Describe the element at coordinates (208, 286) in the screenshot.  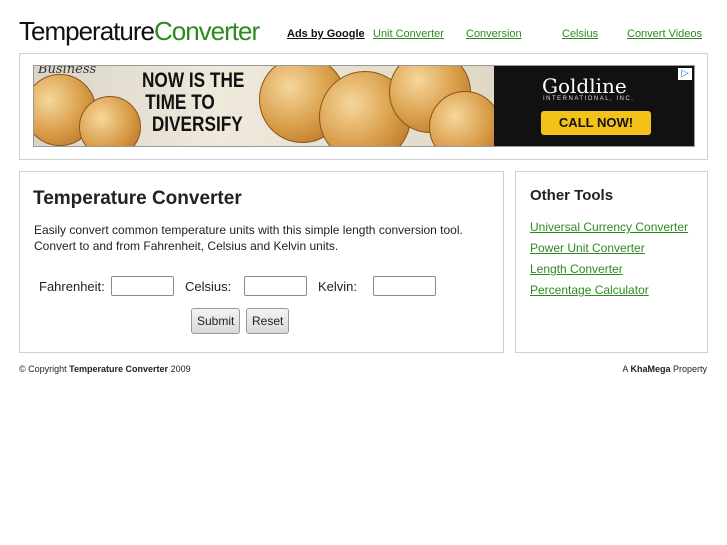
I see `celsius-label: Celsius:` at that location.